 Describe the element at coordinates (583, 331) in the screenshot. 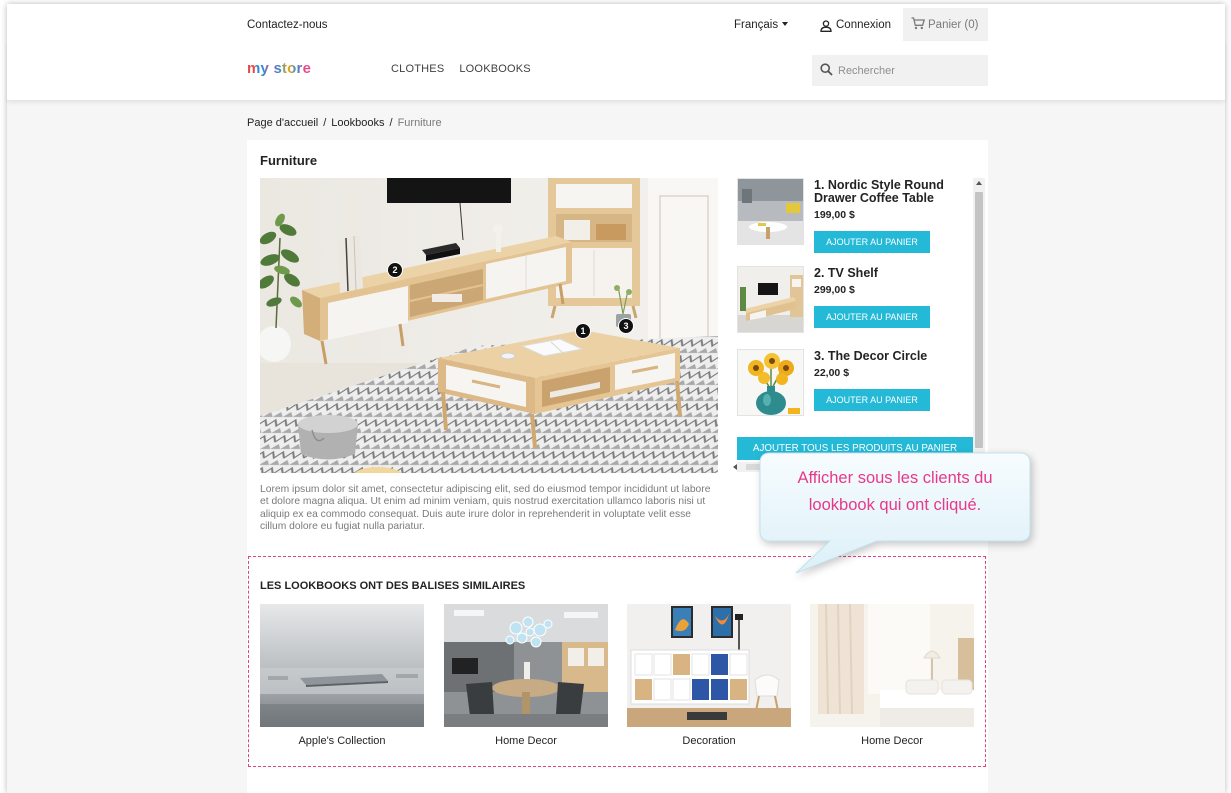

I see `hotspot-1: 1` at that location.